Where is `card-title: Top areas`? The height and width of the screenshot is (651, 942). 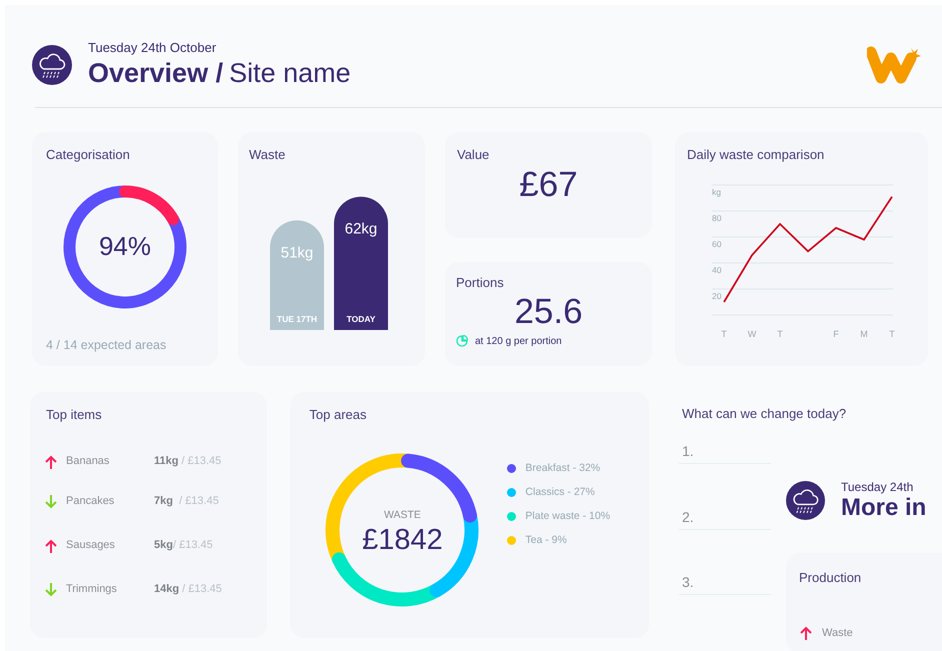 card-title: Top areas is located at coordinates (338, 415).